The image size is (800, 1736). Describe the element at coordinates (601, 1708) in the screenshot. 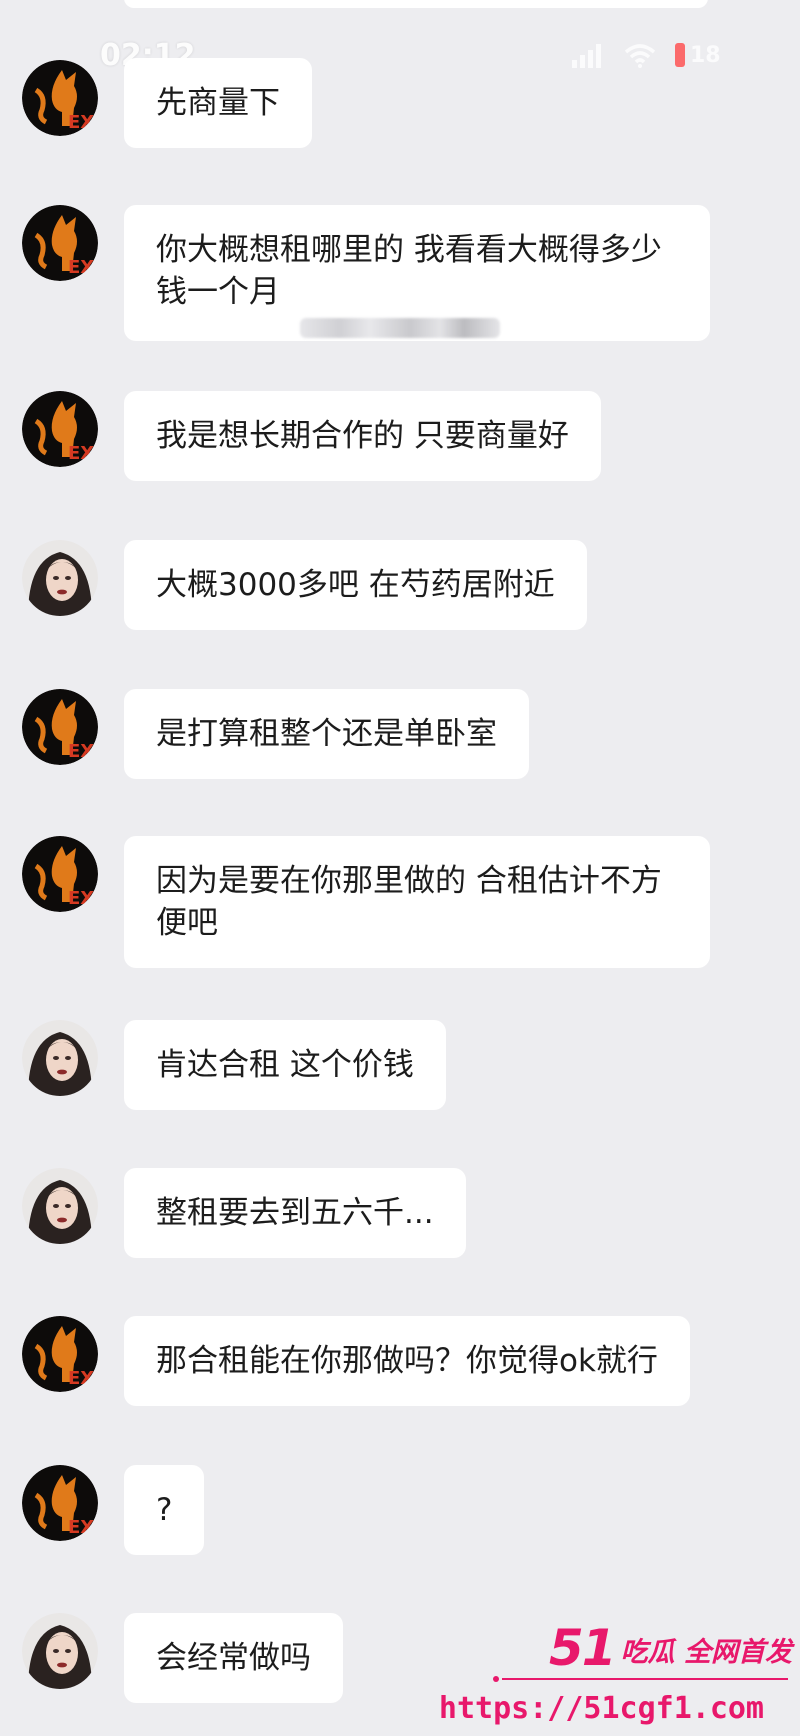

I see `watermark-url: https://51cgf1.com` at that location.